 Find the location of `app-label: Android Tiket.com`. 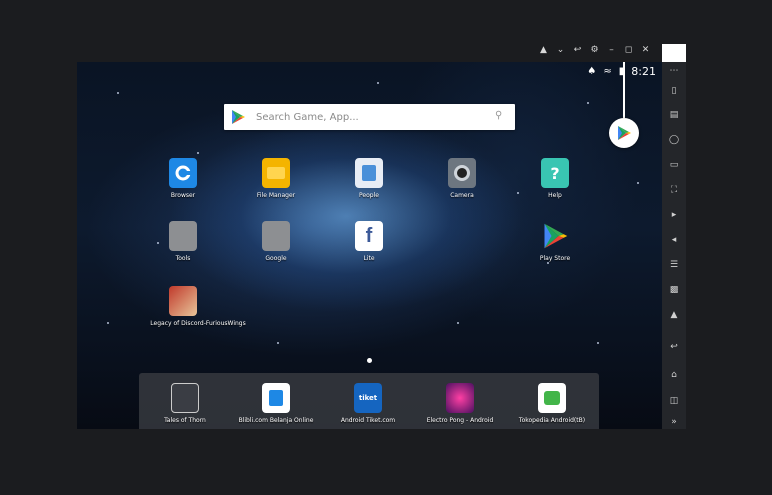

app-label: Android Tiket.com is located at coordinates (368, 420).